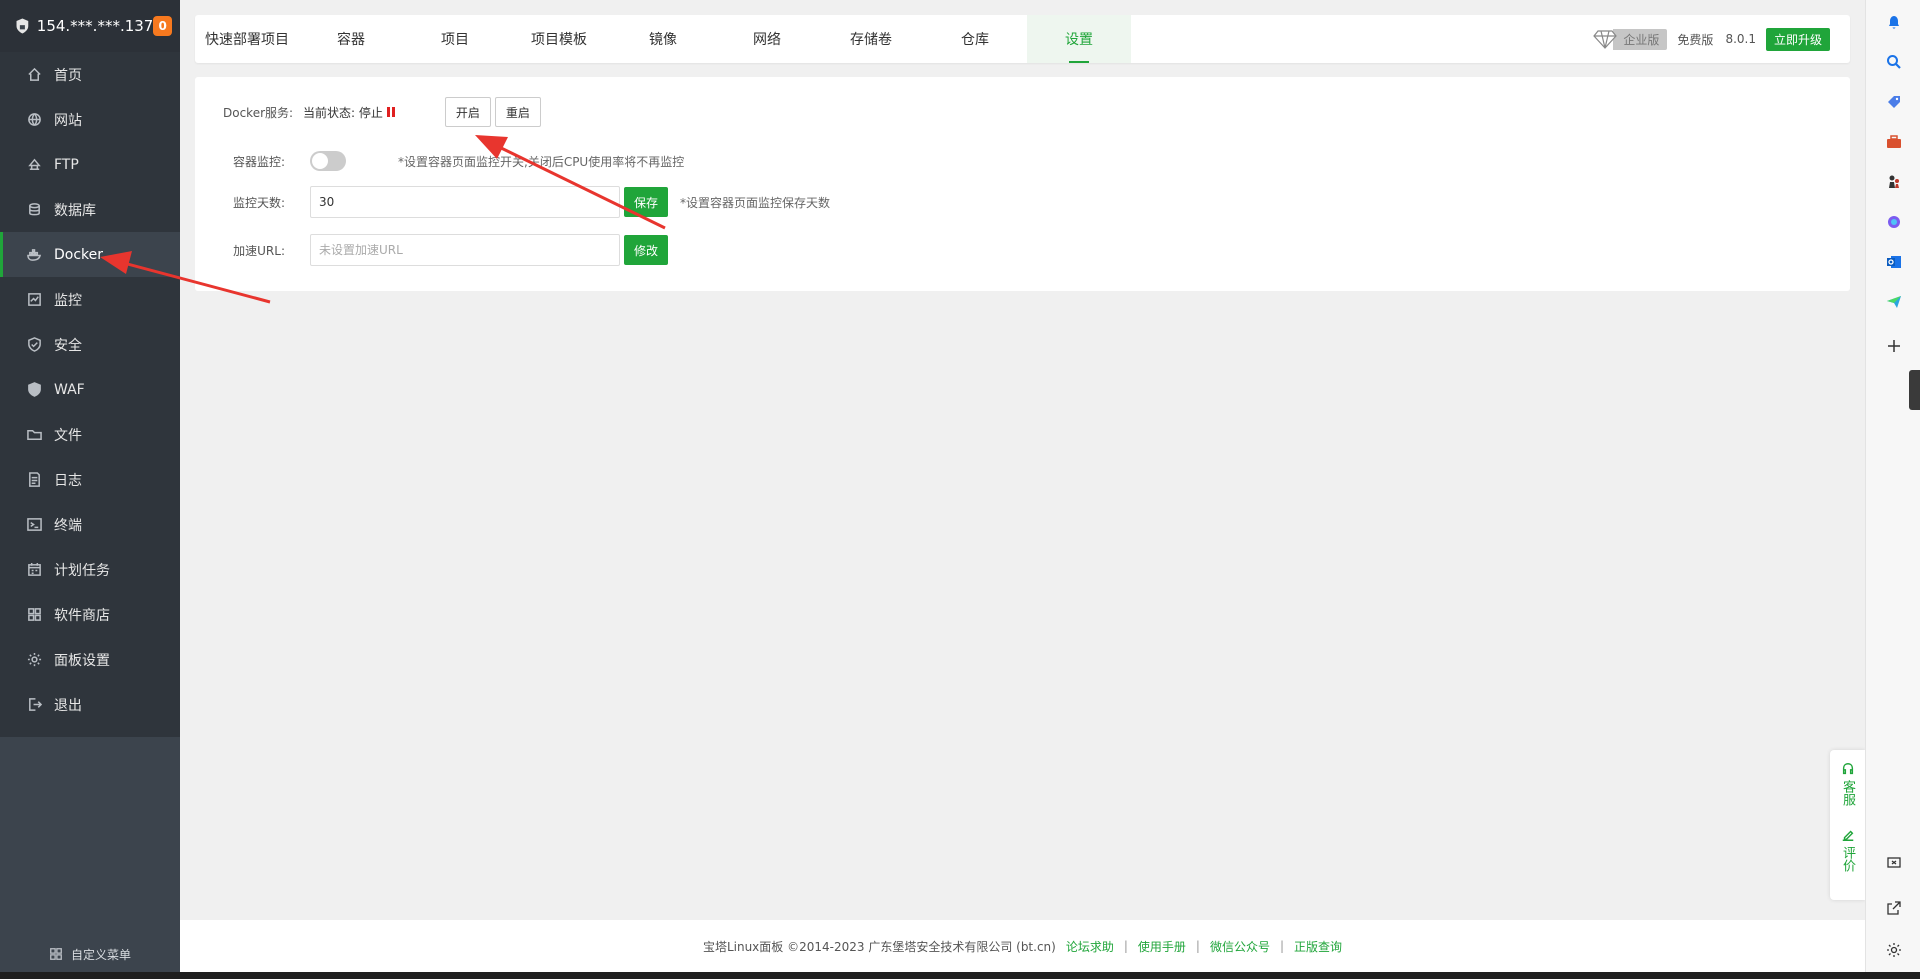  I want to click on forum-link: 论坛求助, so click(1090, 946).